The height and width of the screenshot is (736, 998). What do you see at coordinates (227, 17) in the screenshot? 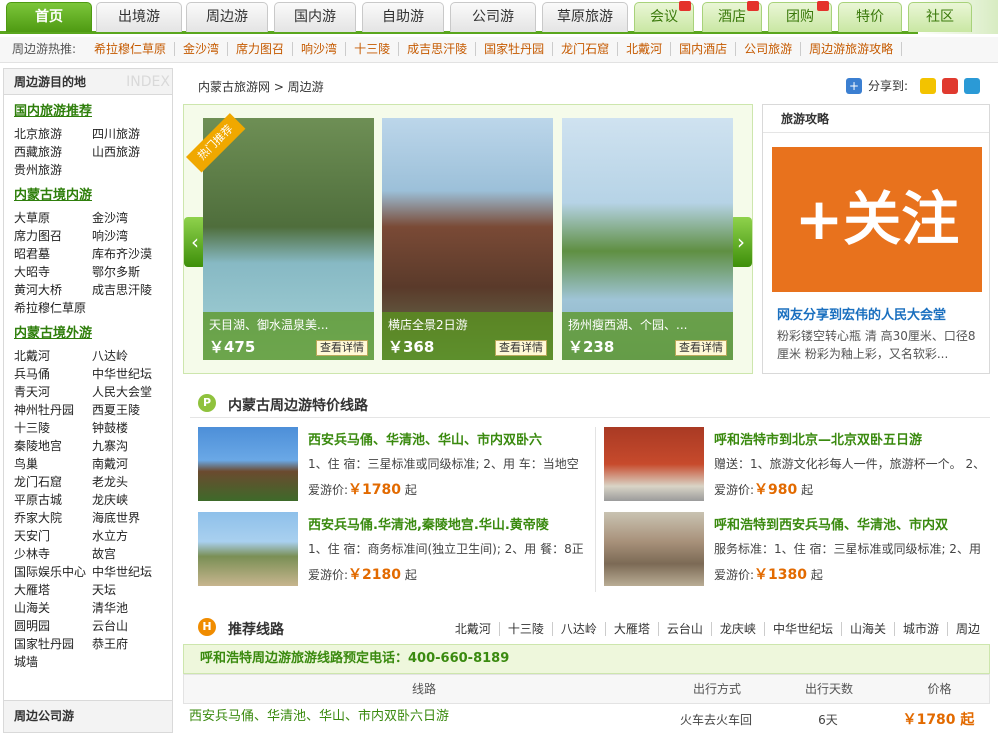
I see `nav-tab: 周边游` at bounding box center [227, 17].